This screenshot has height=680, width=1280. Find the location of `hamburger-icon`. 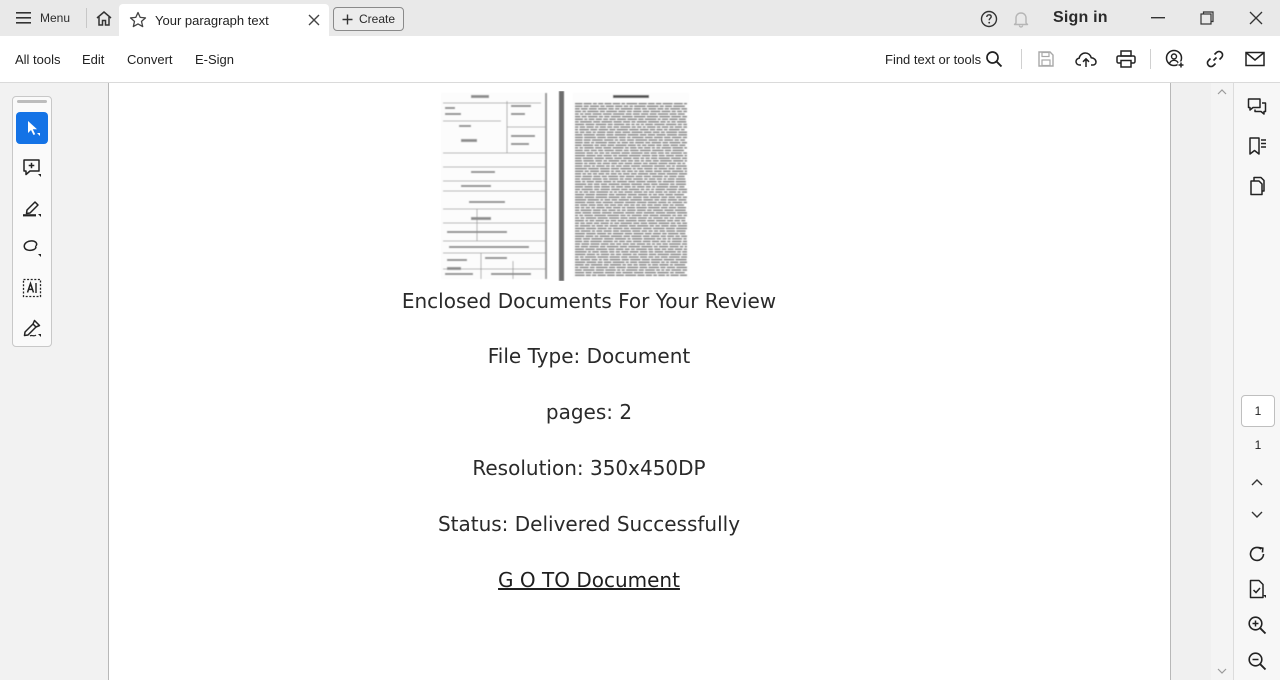

hamburger-icon is located at coordinates (24, 18).